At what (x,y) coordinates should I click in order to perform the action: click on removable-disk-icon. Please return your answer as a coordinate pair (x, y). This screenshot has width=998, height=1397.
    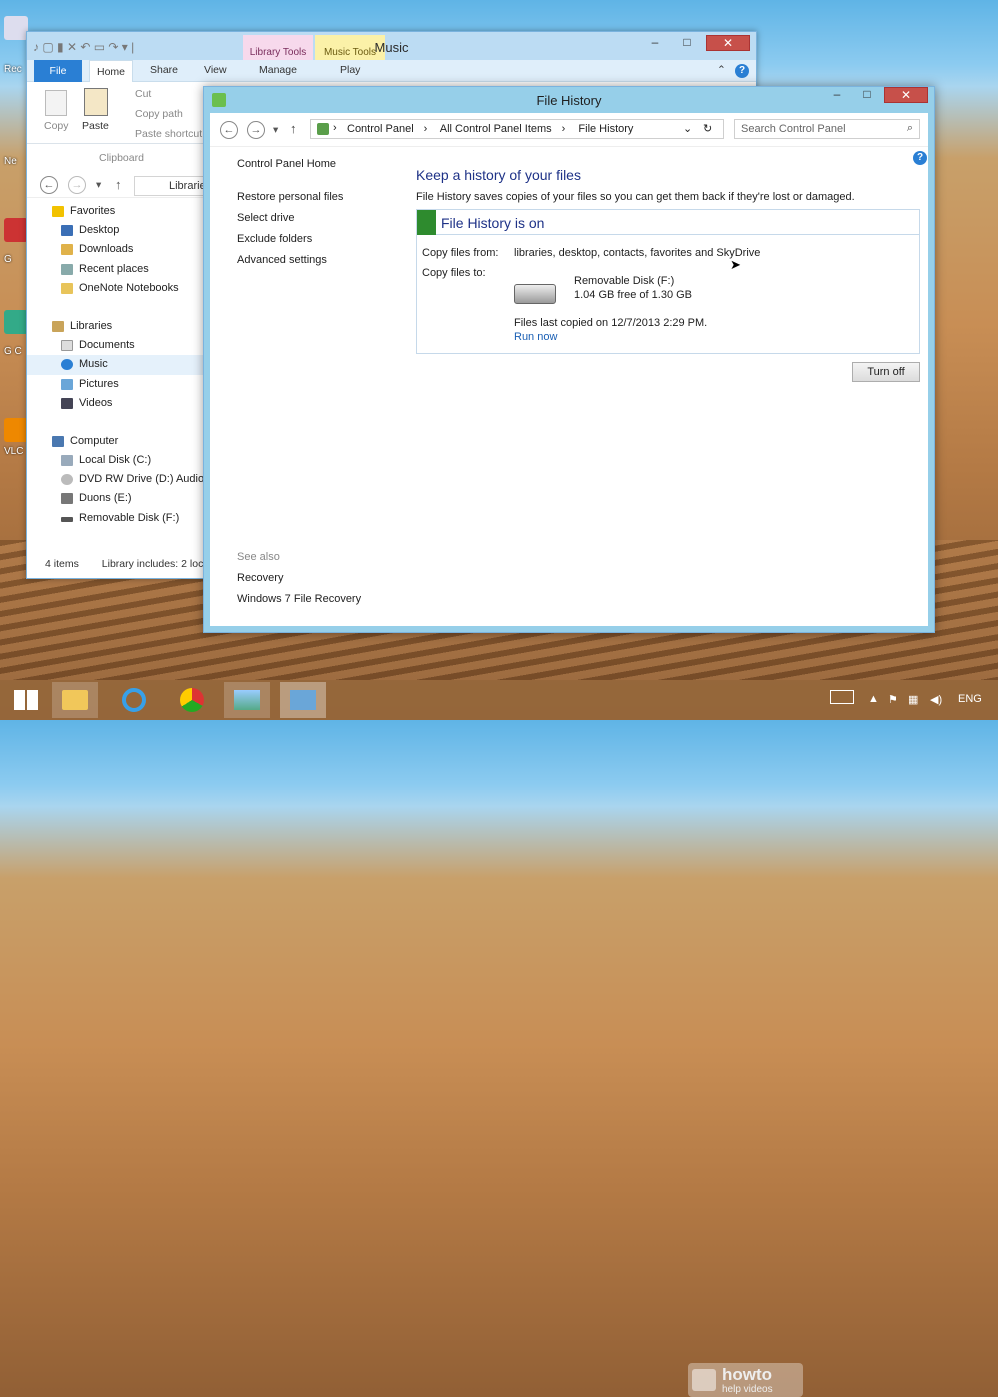
    Looking at the image, I should click on (535, 294).